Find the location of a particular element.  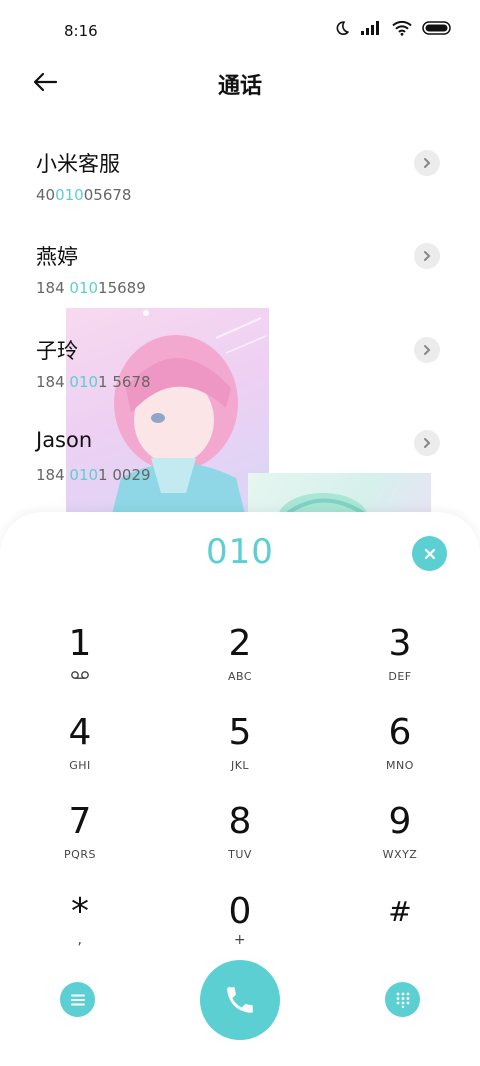

battery-icon is located at coordinates (437, 28).